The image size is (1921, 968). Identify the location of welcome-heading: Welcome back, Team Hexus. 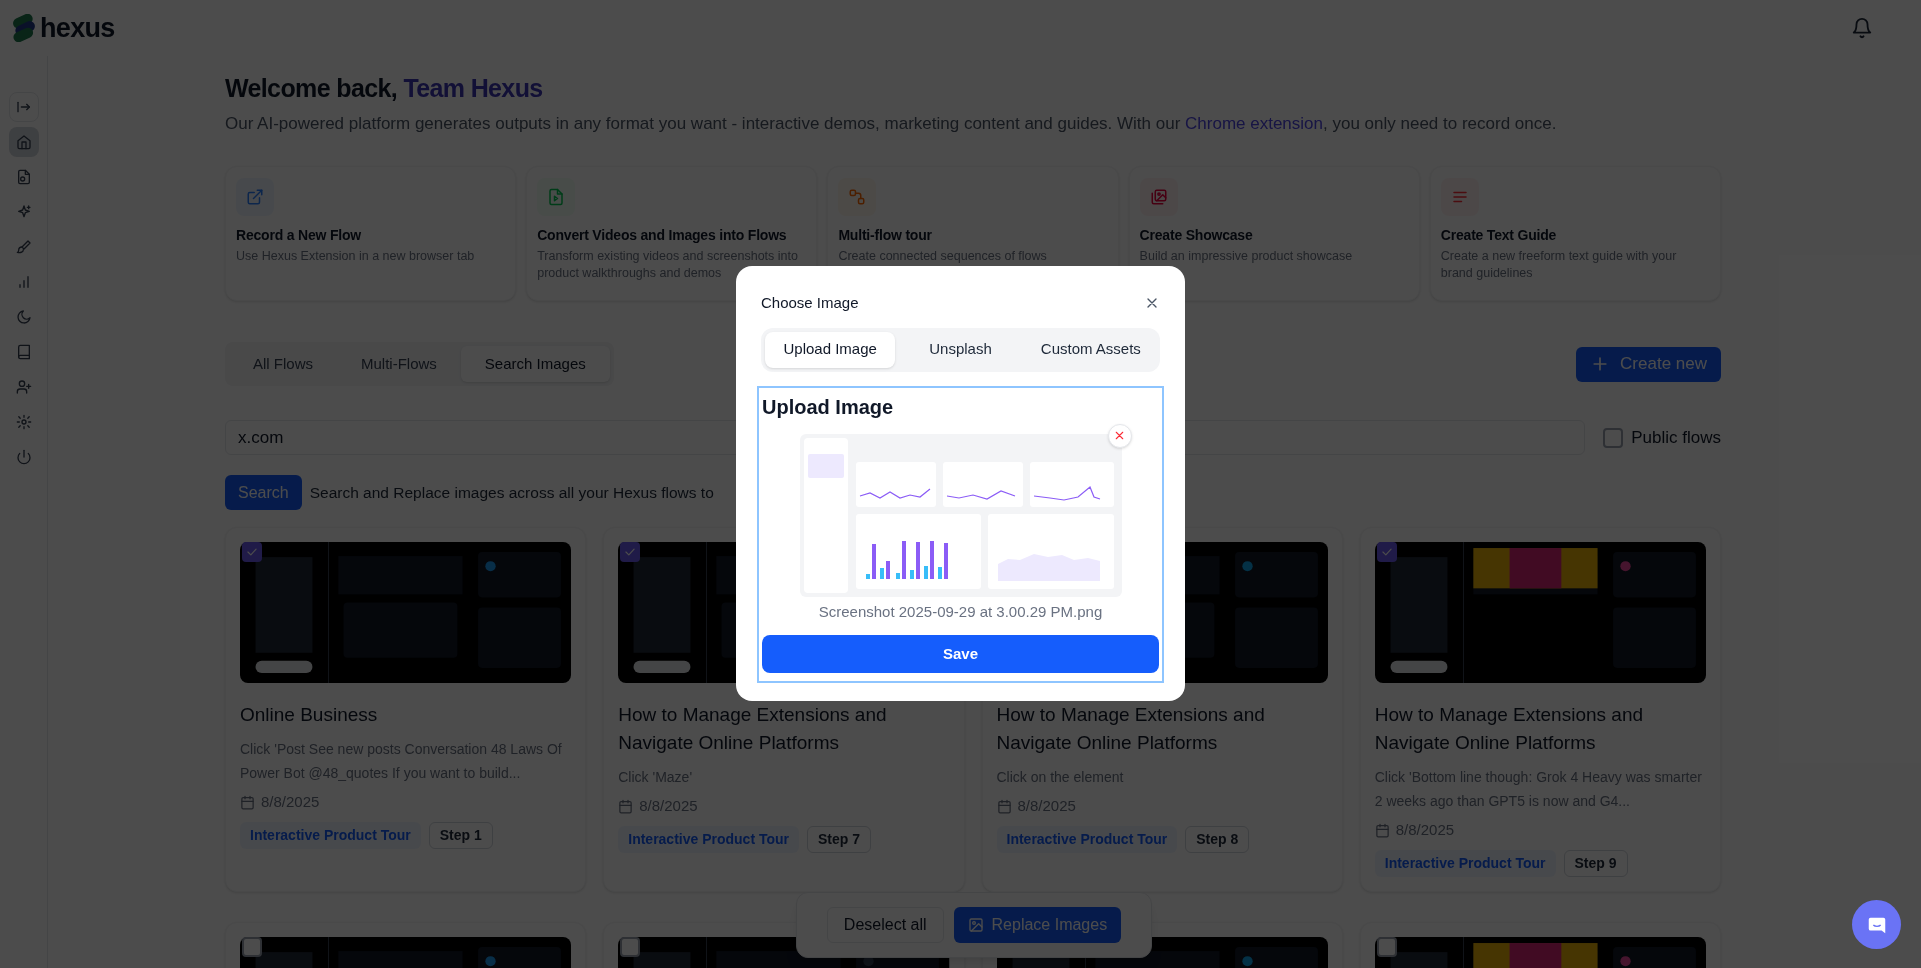
(384, 88).